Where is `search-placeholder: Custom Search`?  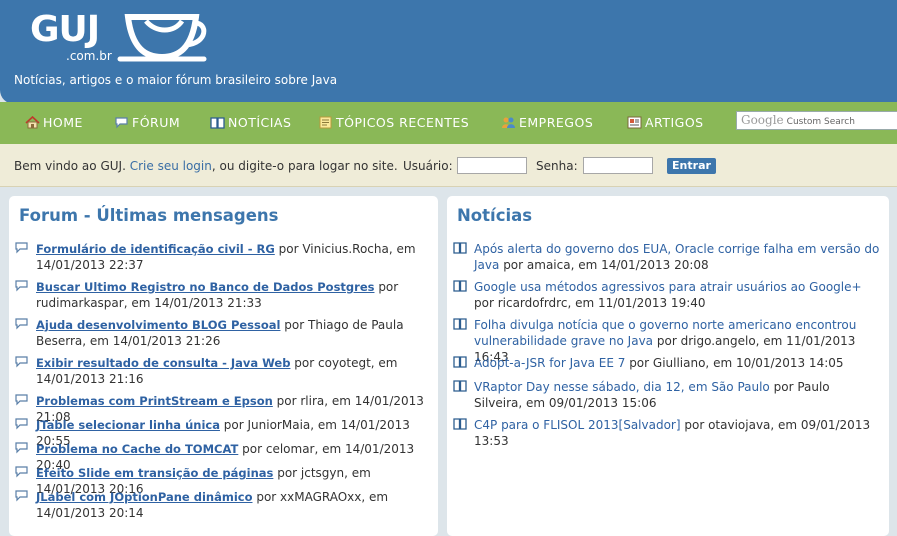
search-placeholder: Custom Search is located at coordinates (820, 122).